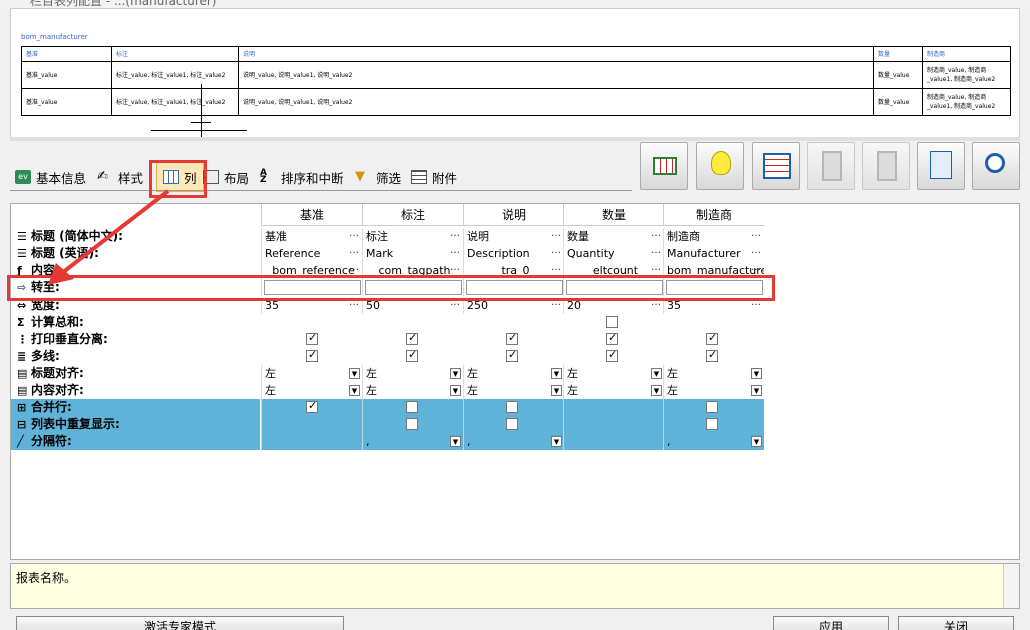  I want to click on report-wizard-button, so click(776, 166).